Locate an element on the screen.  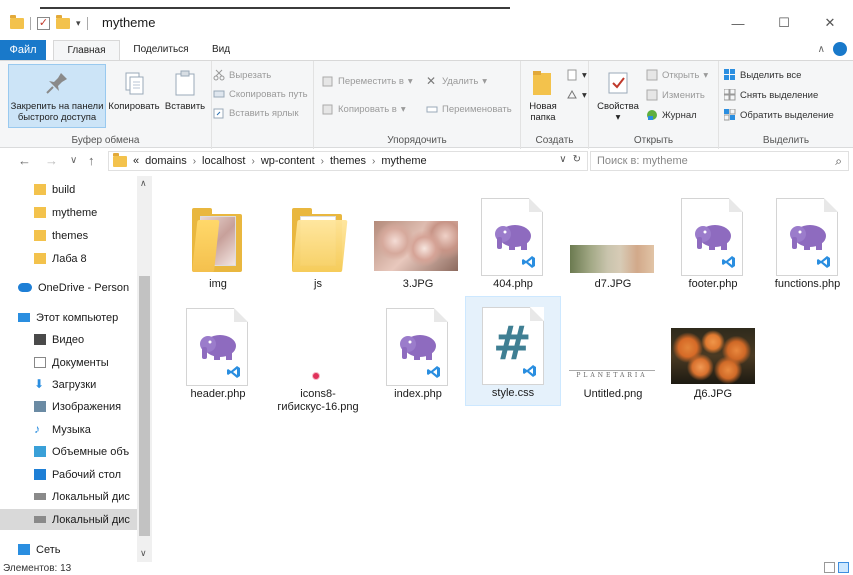
rename-label: Переименовать is located at coordinates (477, 109).